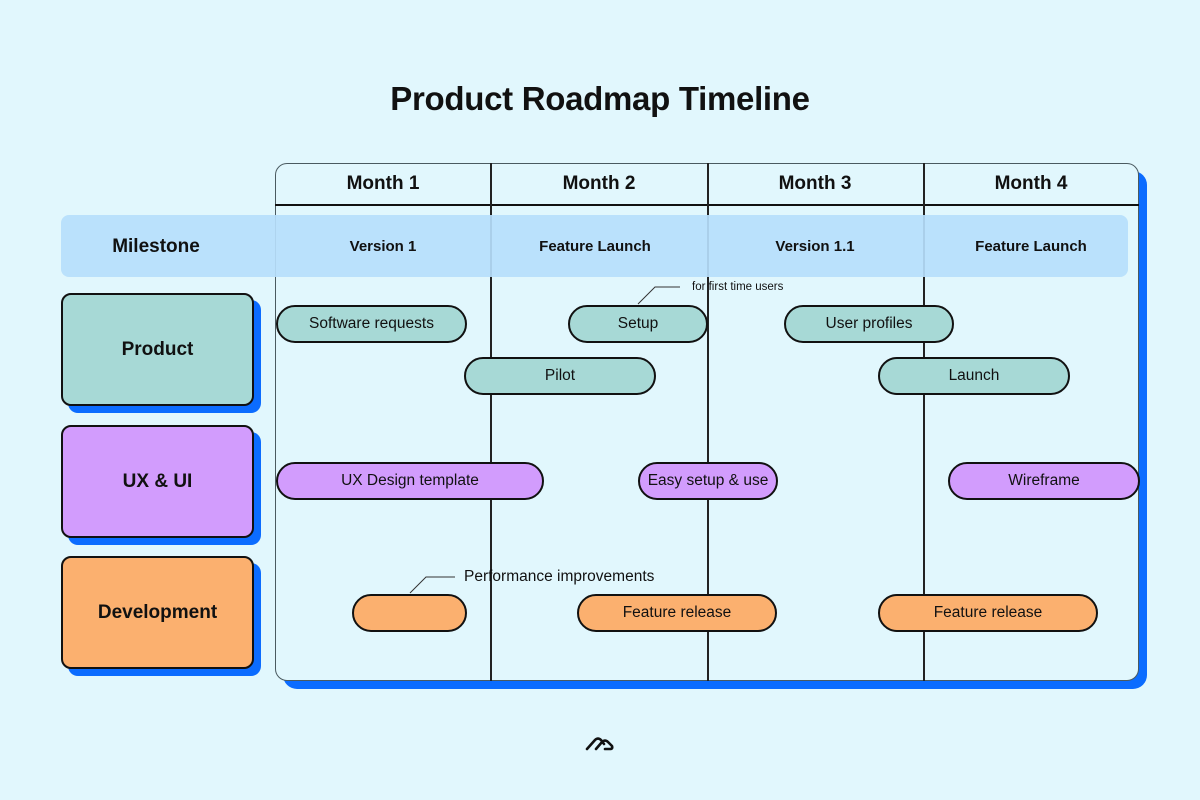  I want to click on setup-annotation: for first time users, so click(738, 287).